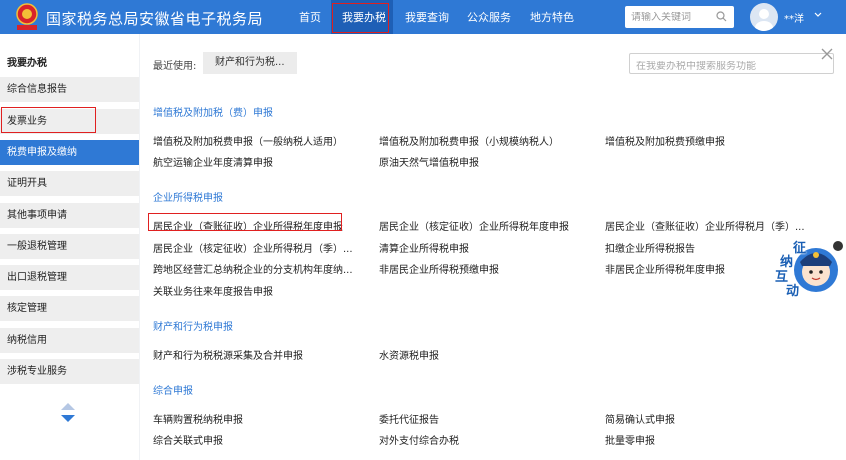  What do you see at coordinates (429, 161) in the screenshot?
I see `link-crude-oil-vat: 原油天然气增值税申报` at bounding box center [429, 161].